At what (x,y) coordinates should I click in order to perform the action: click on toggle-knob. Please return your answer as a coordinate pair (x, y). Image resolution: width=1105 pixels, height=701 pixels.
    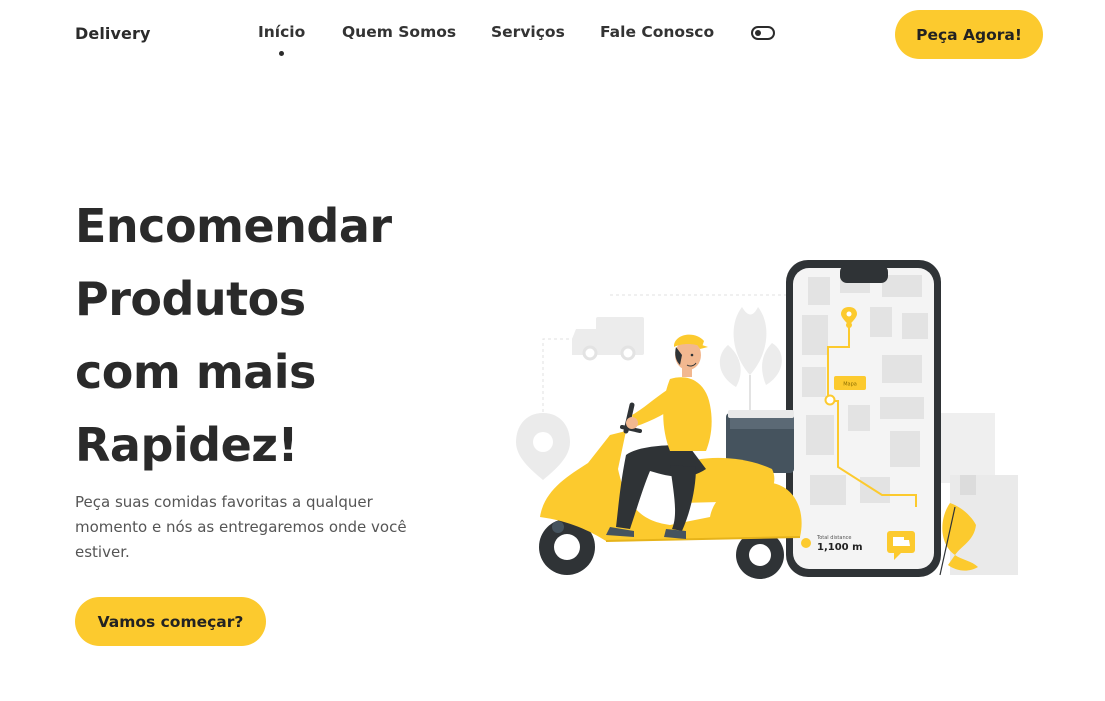
    Looking at the image, I should click on (758, 33).